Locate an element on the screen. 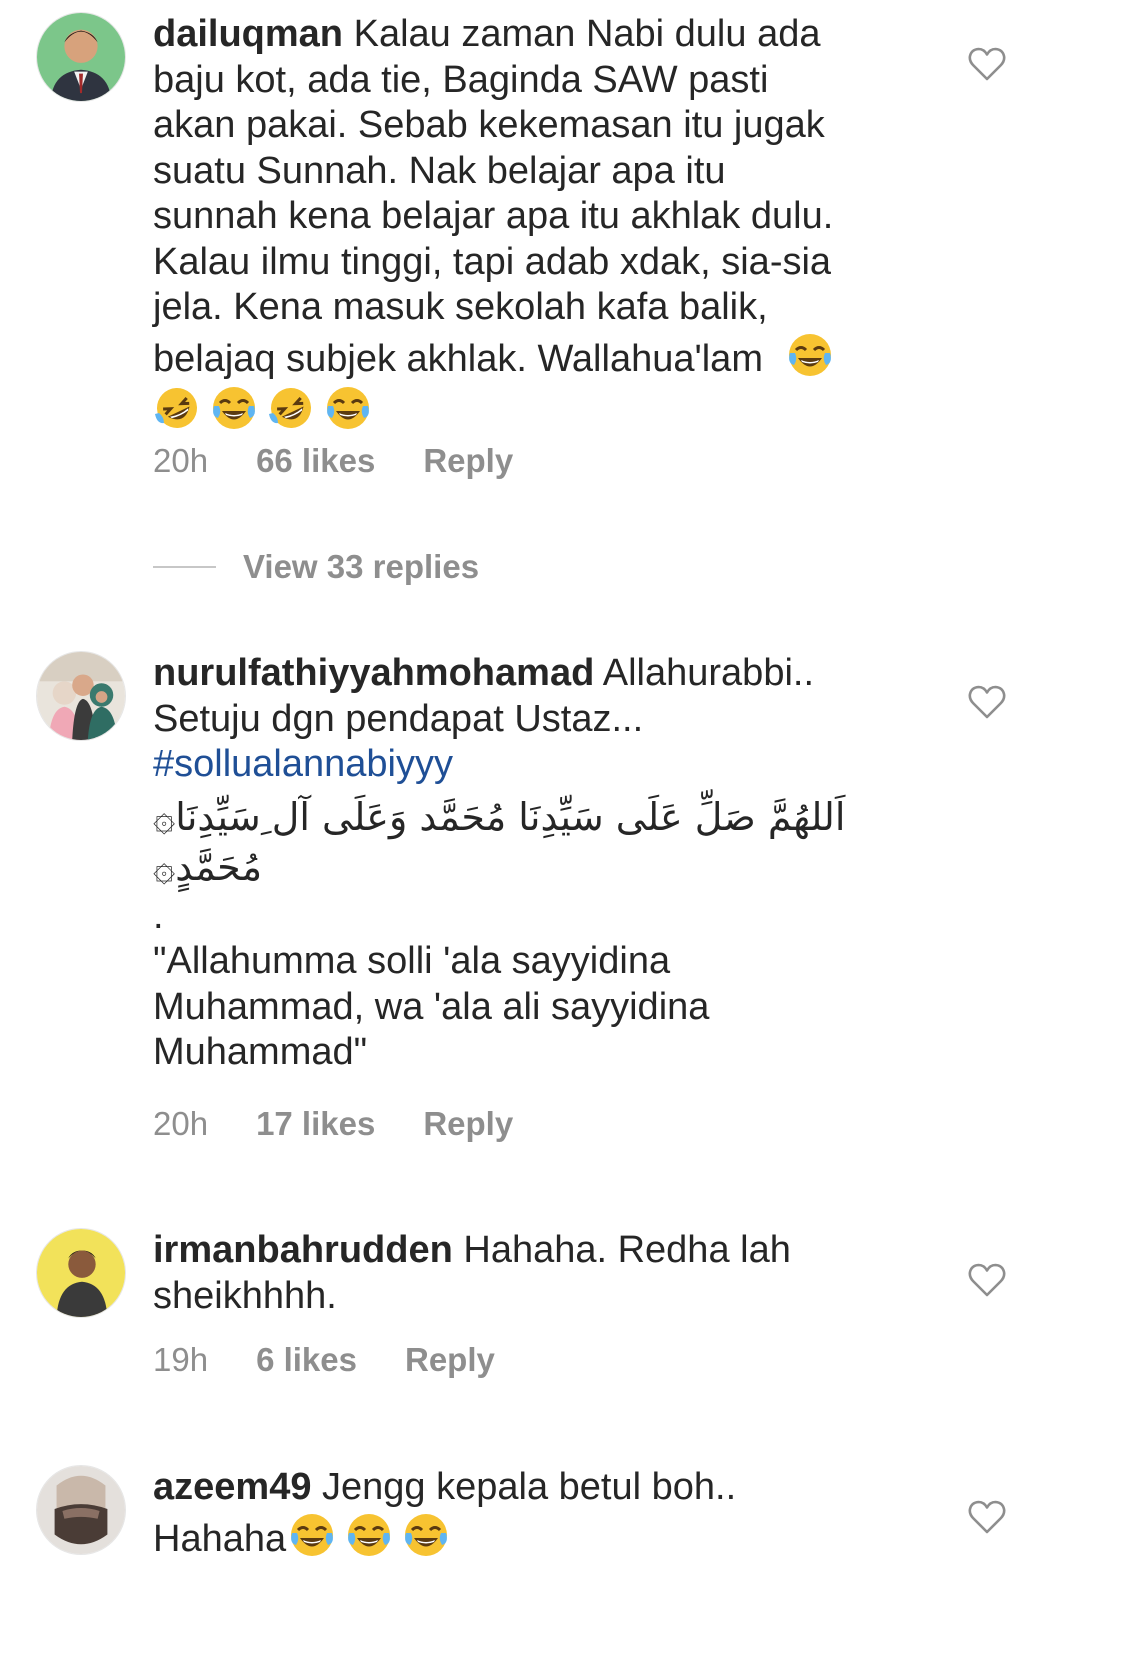 This screenshot has height=1654, width=1125. comment-text: . is located at coordinates (158, 915).